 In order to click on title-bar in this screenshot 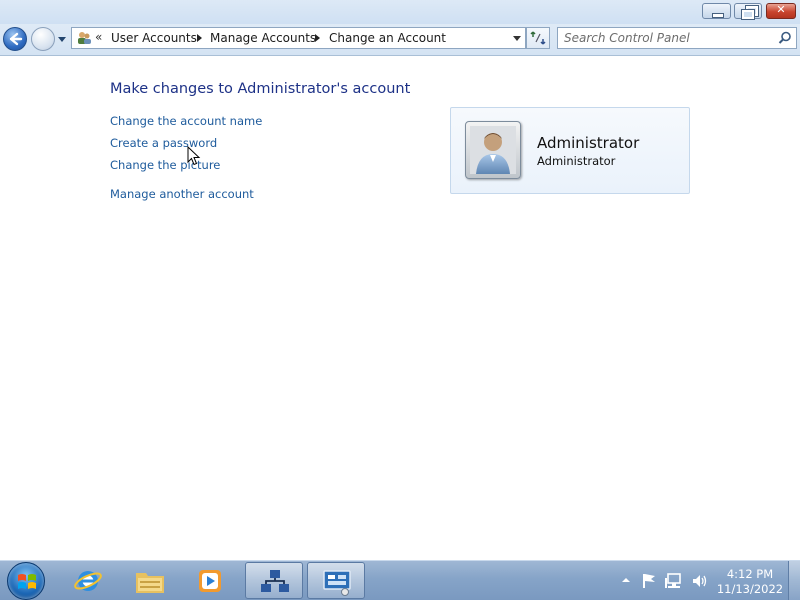, I will do `click(400, 12)`.